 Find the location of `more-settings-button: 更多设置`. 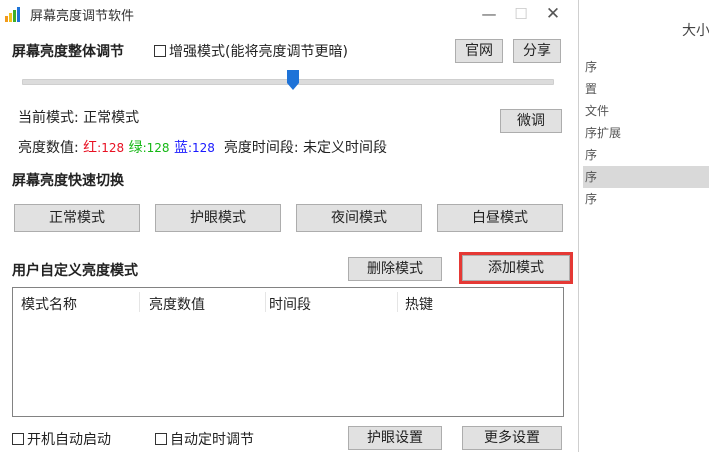

more-settings-button: 更多设置 is located at coordinates (512, 438).